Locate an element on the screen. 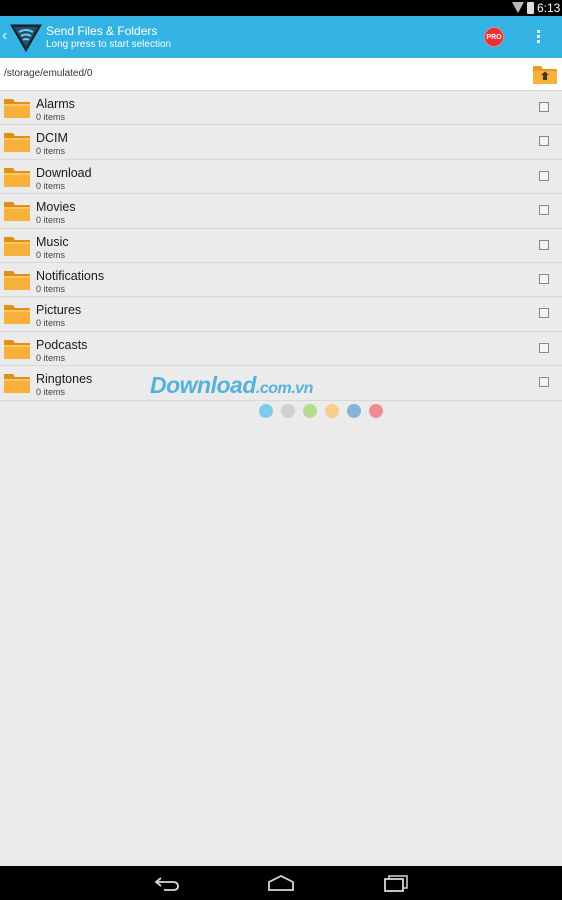 The width and height of the screenshot is (562, 900). recents-icon is located at coordinates (396, 883).